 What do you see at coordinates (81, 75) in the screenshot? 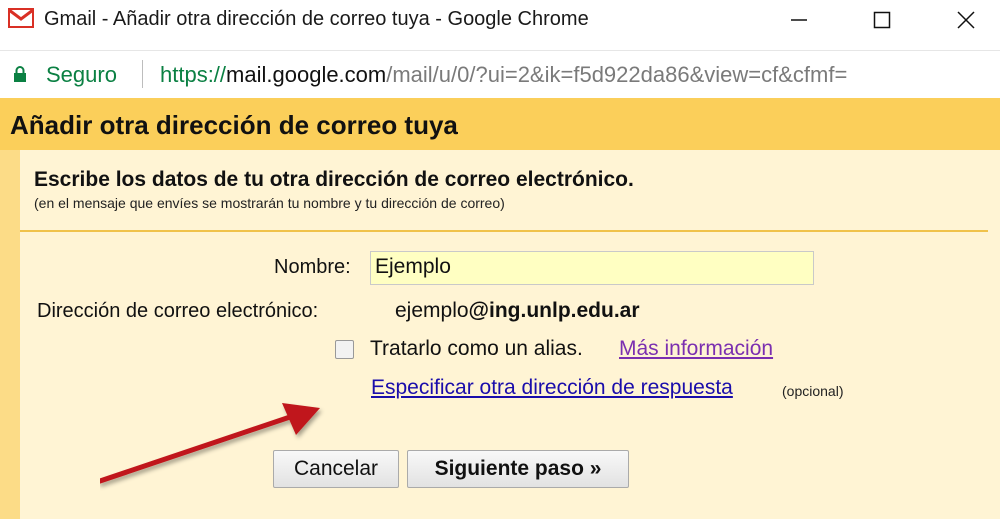
I see `security-label: Seguro` at bounding box center [81, 75].